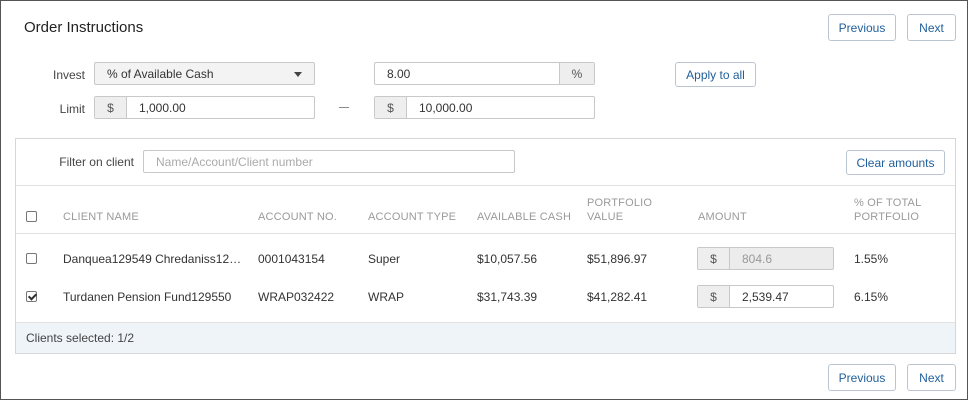 The width and height of the screenshot is (968, 400). I want to click on invest-type-select: % of Available Cash, so click(204, 73).